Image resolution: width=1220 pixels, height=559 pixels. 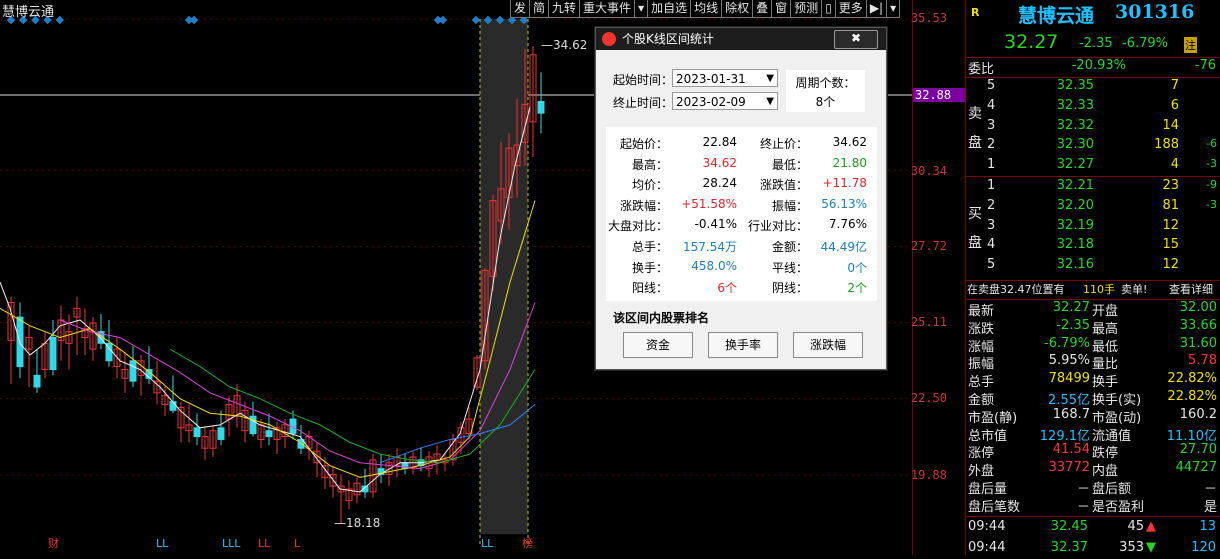 I want to click on axis-tick: 22.50, so click(x=928, y=398).